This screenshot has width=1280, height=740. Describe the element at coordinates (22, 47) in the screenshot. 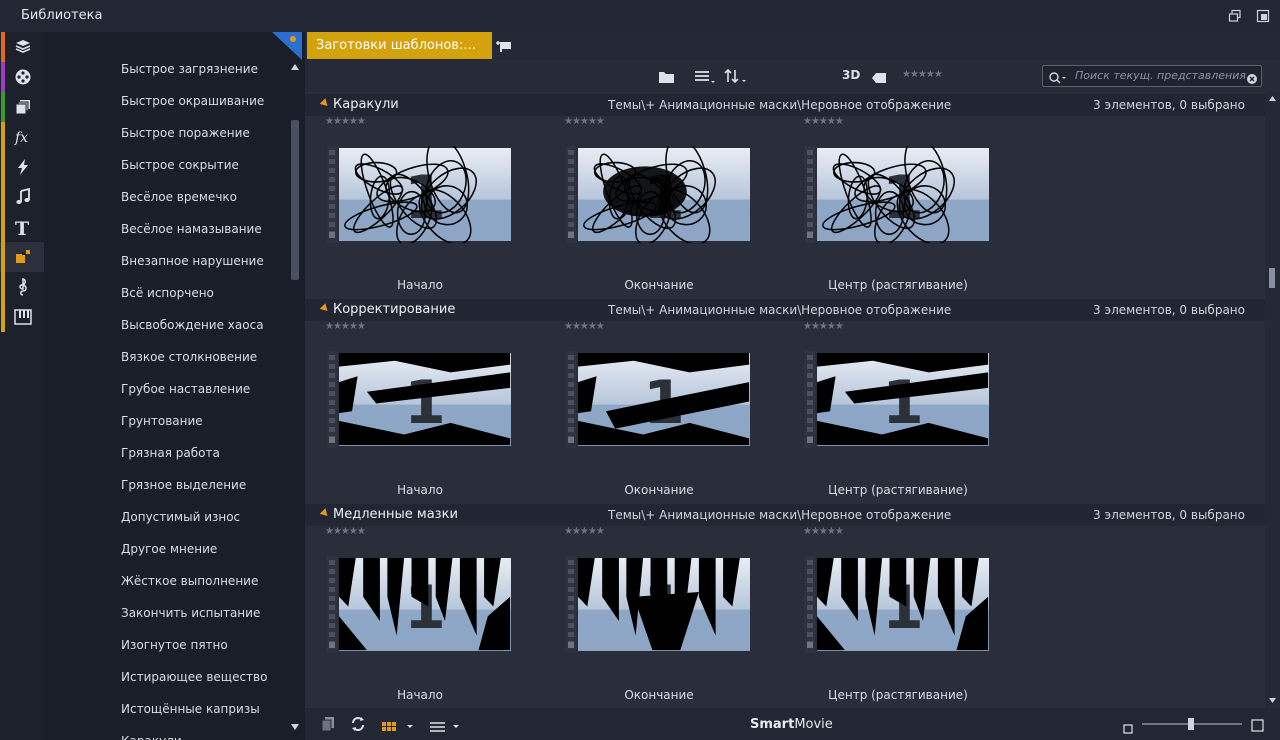

I see `rail-item-projects` at that location.